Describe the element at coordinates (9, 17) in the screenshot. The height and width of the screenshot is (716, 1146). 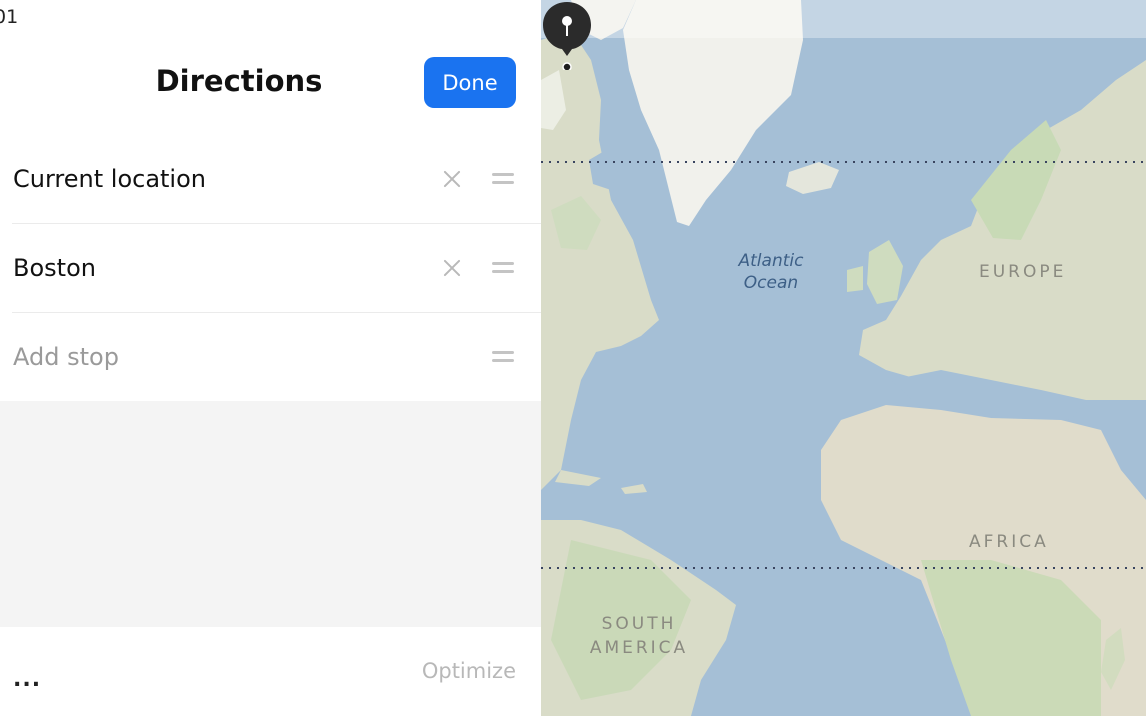
I see `status-time: 01` at that location.